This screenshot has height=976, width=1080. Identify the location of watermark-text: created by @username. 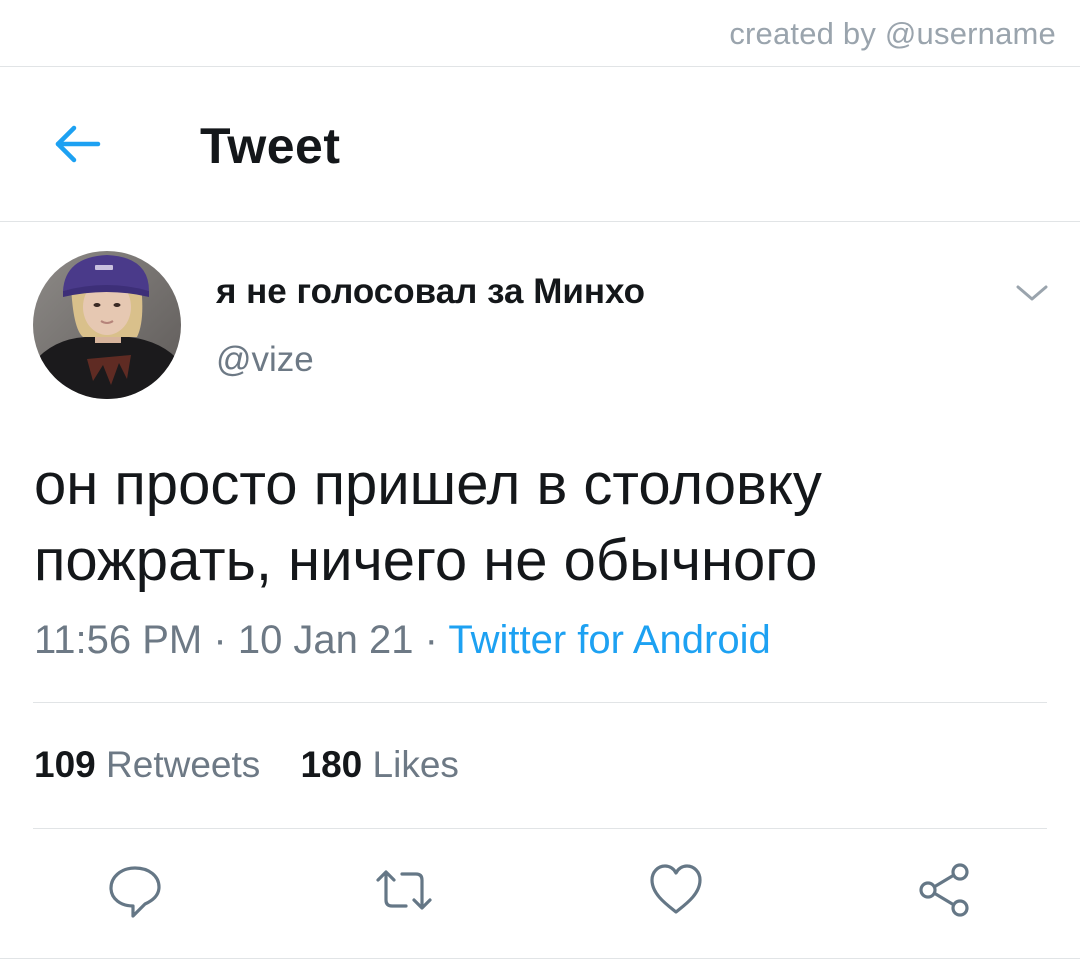
(892, 33).